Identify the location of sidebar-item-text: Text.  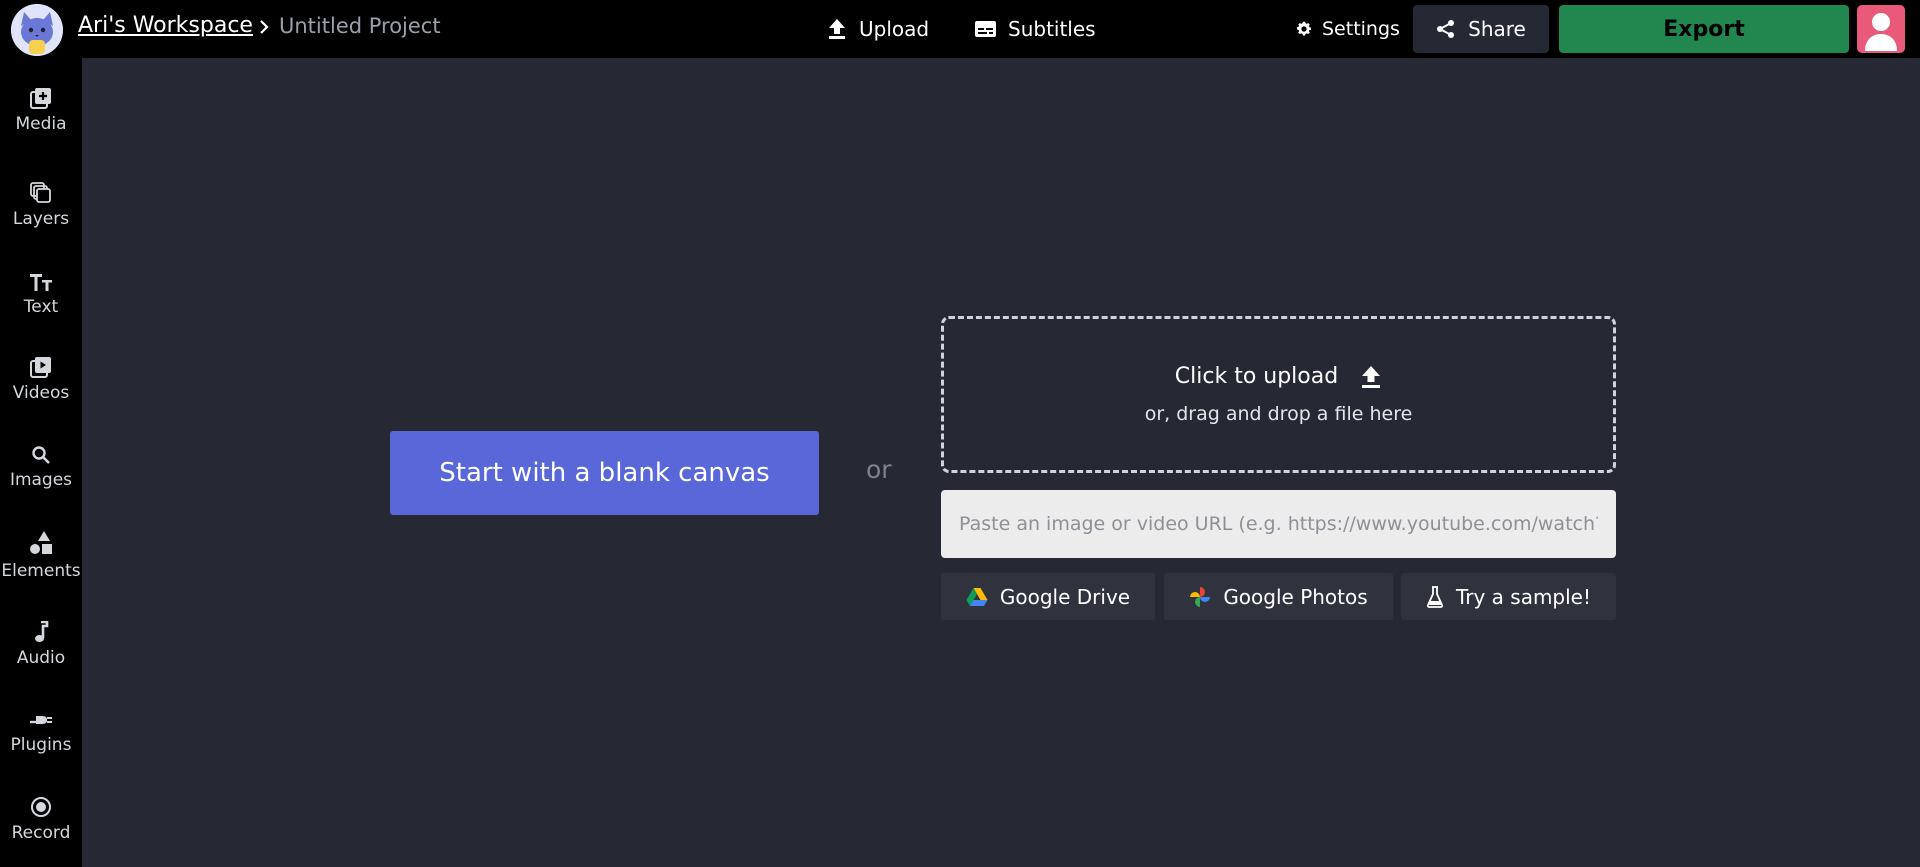
(41, 294).